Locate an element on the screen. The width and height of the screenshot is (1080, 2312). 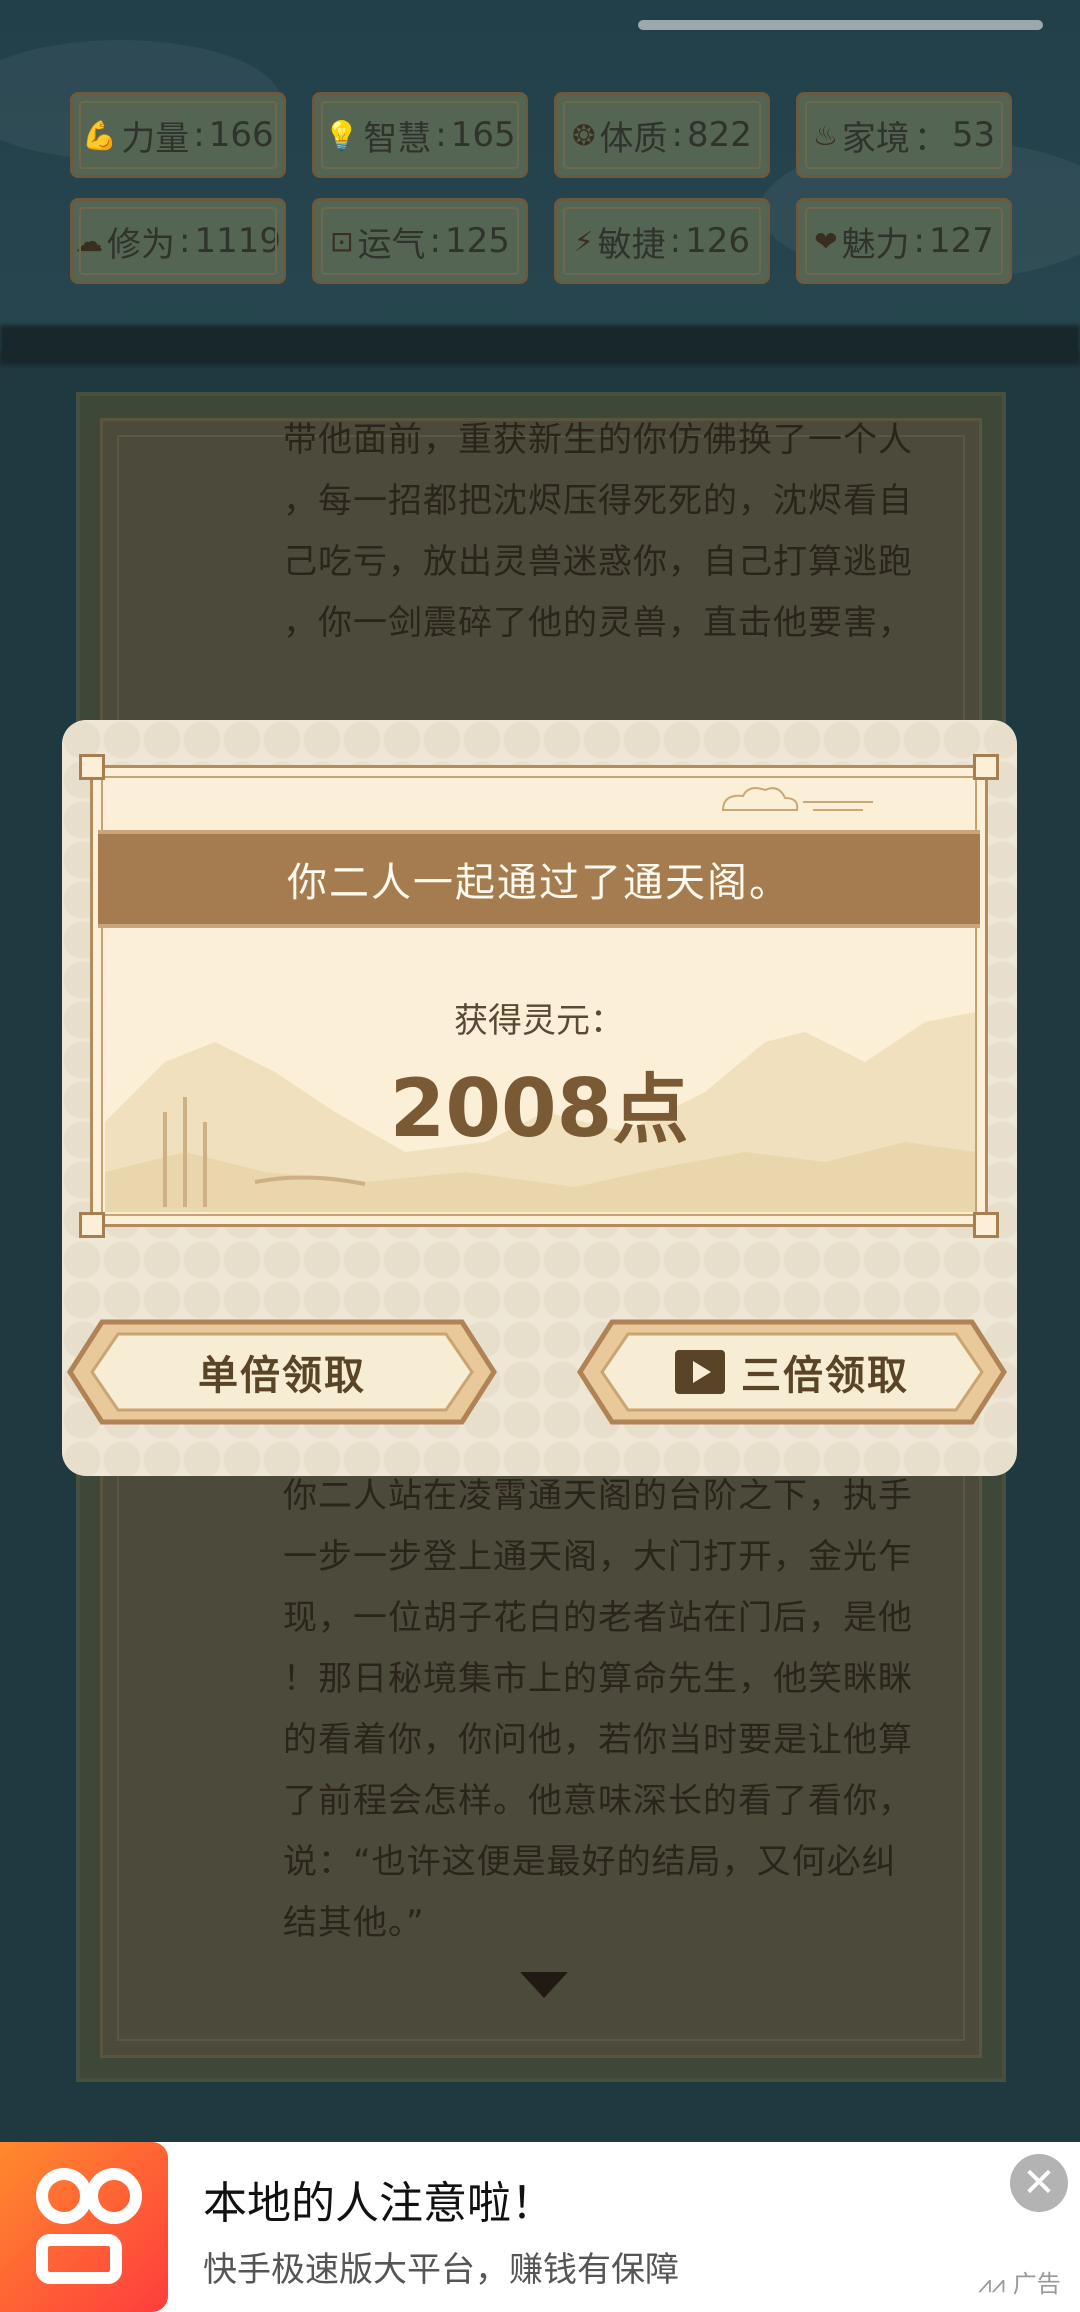
story-line: 现，一位胡子花白的老者站在门后，是他 is located at coordinates (598, 1618).